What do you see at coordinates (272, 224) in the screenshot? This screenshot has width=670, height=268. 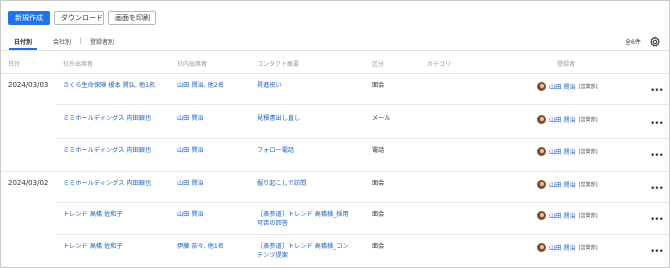 I see `contact-summary-line-2: 可否の回答` at bounding box center [272, 224].